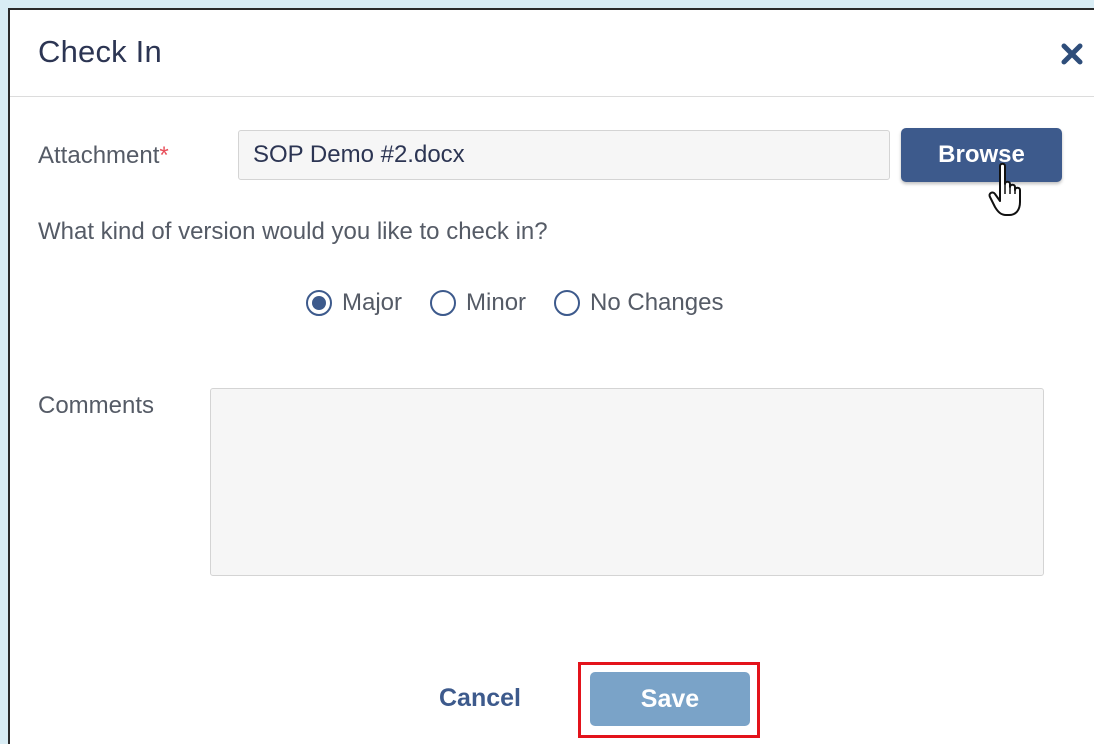 This screenshot has width=1094, height=744. I want to click on cancel-button: Cancel, so click(480, 698).